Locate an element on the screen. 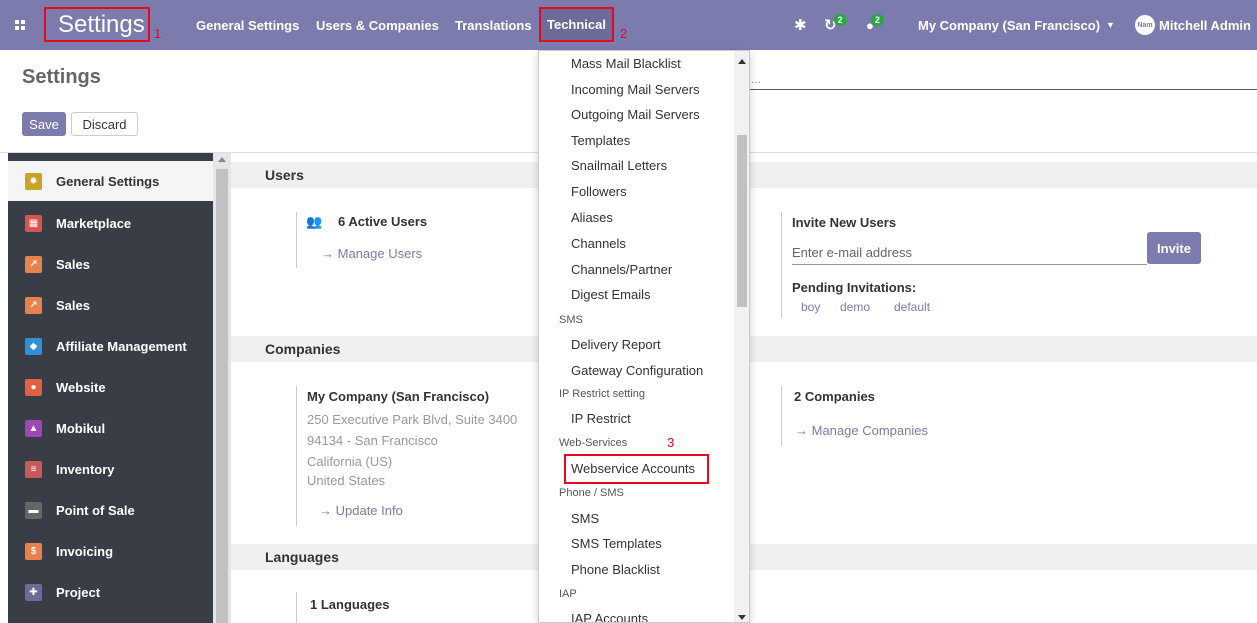 The height and width of the screenshot is (623, 1257). menu-header-iap: IAP is located at coordinates (568, 594).